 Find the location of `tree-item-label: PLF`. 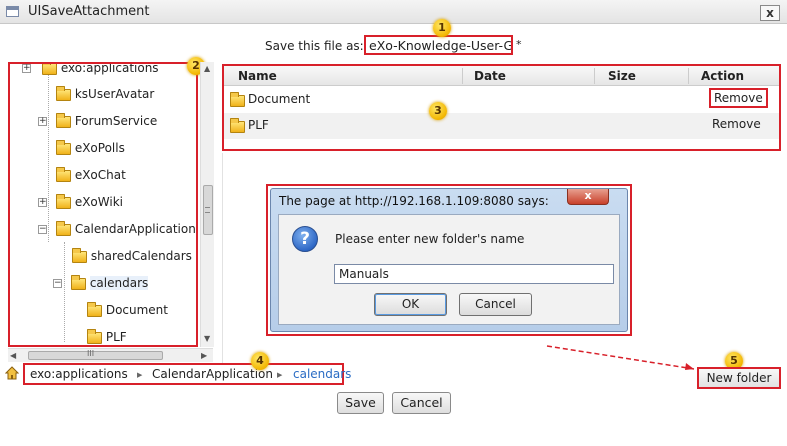

tree-item-label: PLF is located at coordinates (116, 337).